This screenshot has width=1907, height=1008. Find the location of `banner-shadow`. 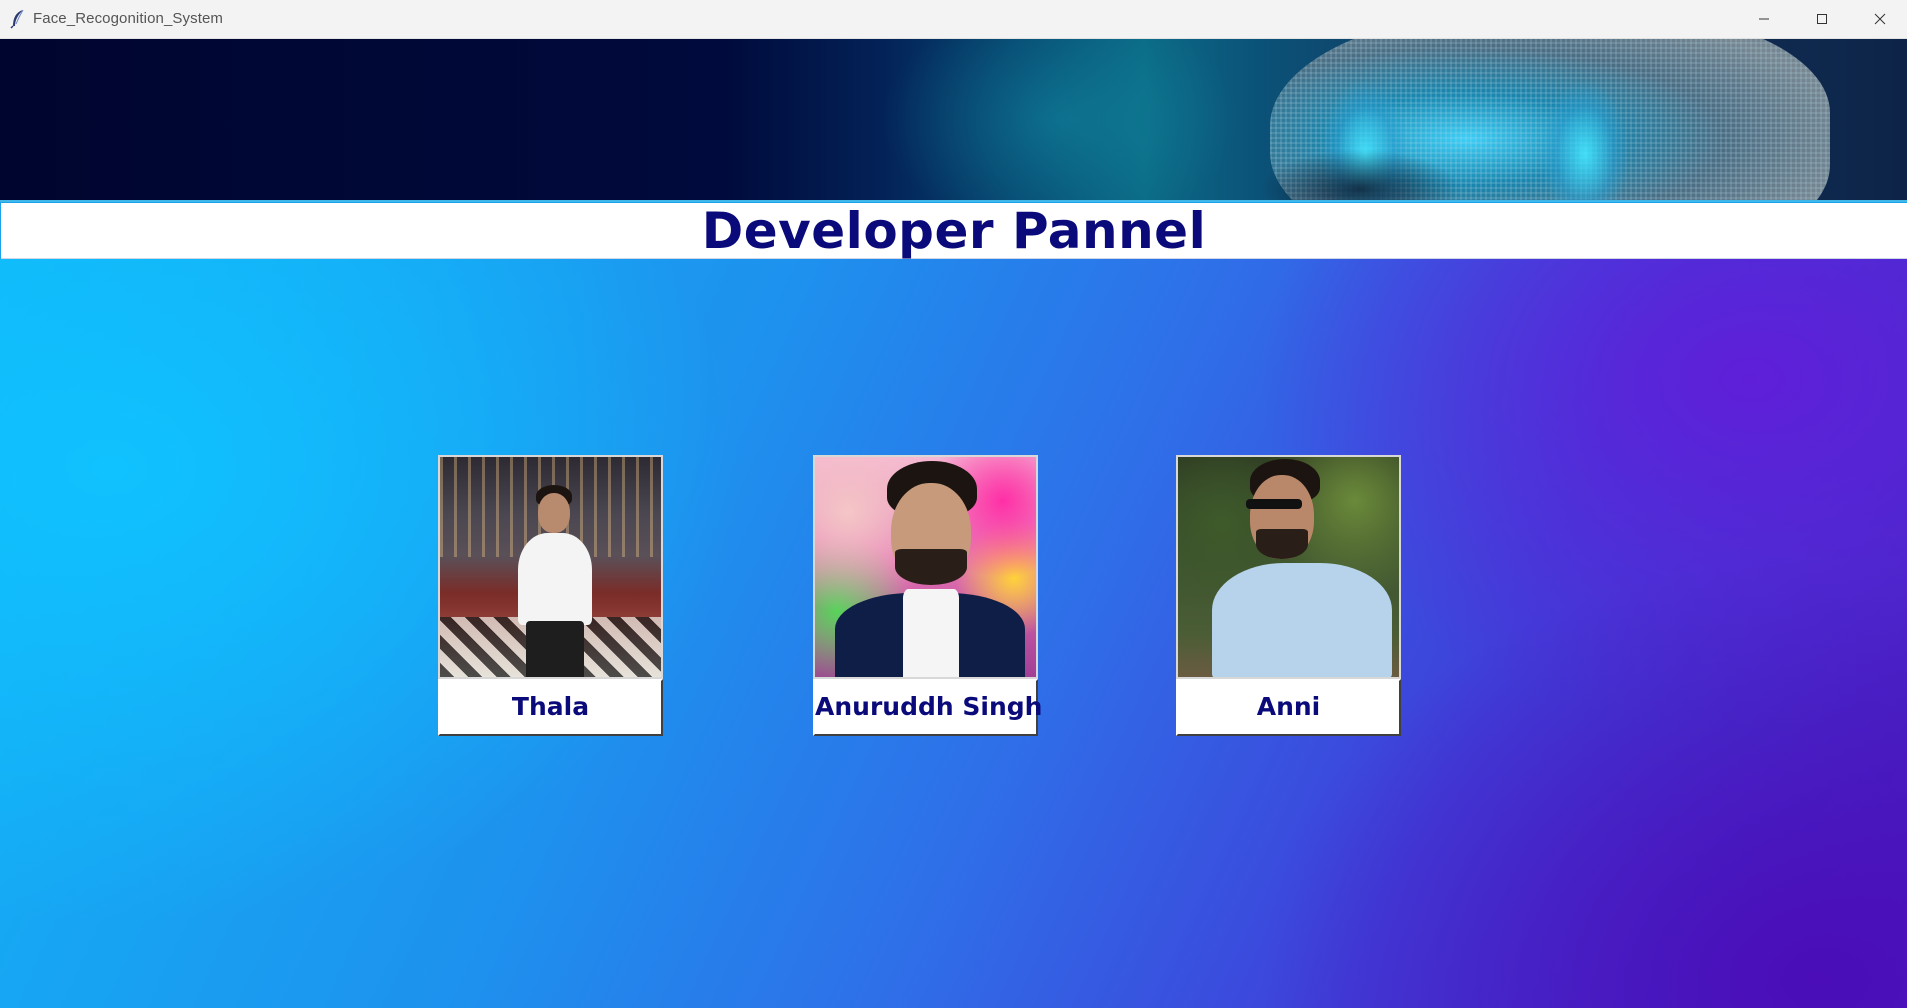

banner-shadow is located at coordinates (1360, 174).